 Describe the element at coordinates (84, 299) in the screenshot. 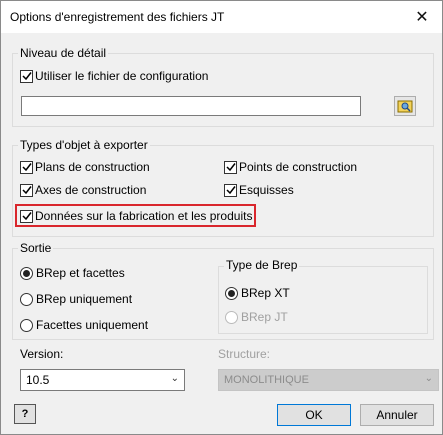

I see `brep-only-label: BRep uniquement` at that location.